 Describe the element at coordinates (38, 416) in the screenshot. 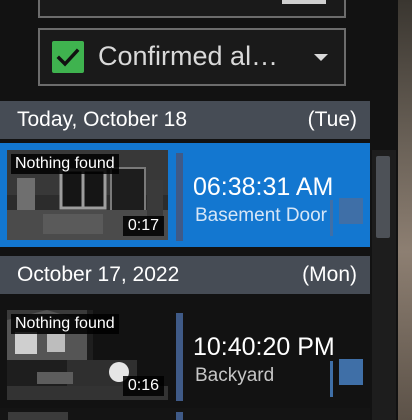

I see `partial-thumbnail` at that location.